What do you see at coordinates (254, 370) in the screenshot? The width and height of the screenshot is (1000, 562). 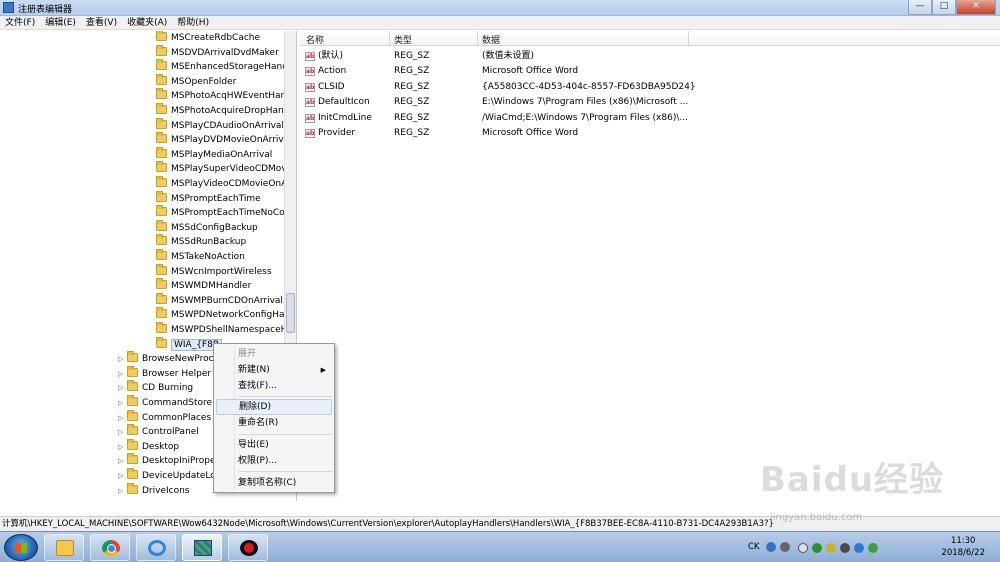 I see `context-menu-label: 新建(N)` at bounding box center [254, 370].